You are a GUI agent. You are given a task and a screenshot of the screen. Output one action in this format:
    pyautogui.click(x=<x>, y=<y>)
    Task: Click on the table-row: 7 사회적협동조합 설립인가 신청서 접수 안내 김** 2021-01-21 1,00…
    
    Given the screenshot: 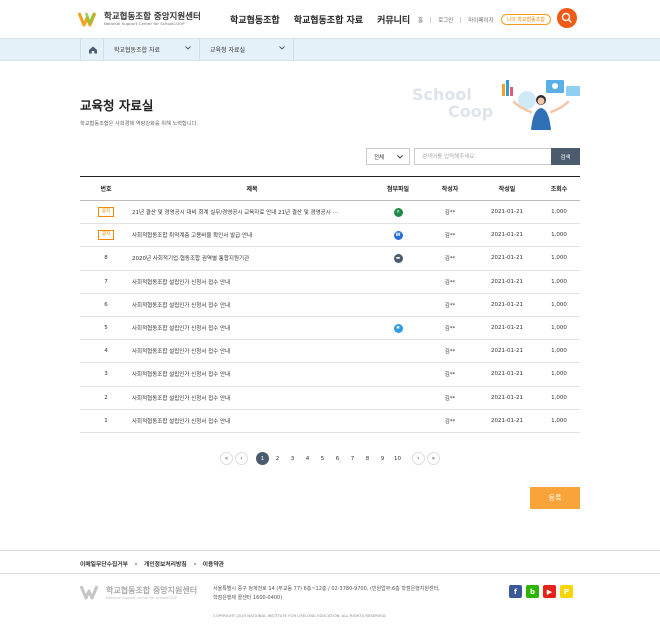 What is the action you would take?
    pyautogui.click(x=330, y=282)
    